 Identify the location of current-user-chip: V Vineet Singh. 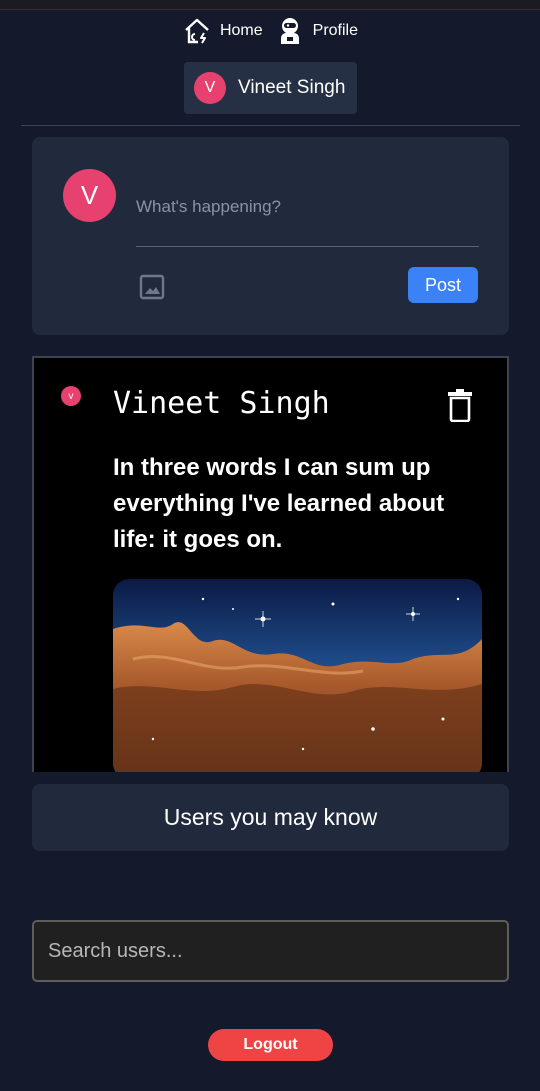
(270, 88).